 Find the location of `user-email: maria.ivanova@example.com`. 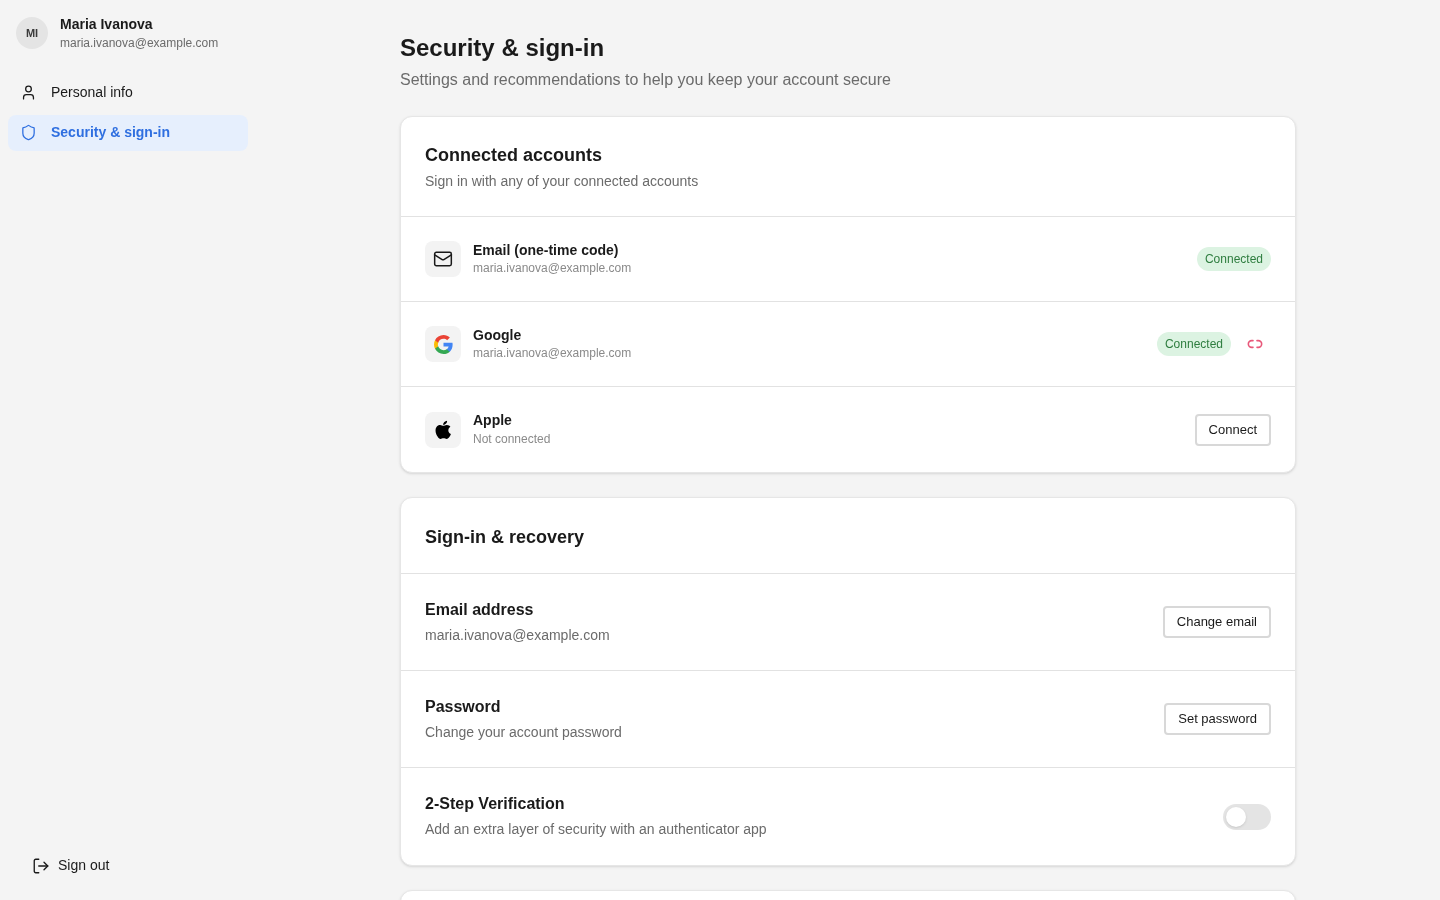

user-email: maria.ivanova@example.com is located at coordinates (139, 43).